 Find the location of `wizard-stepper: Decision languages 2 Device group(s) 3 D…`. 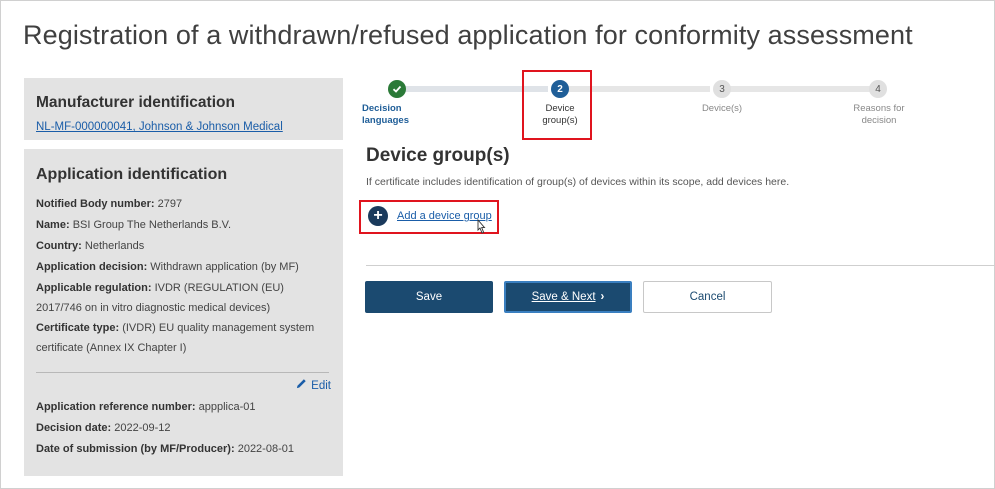

wizard-stepper: Decision languages 2 Device group(s) 3 D… is located at coordinates (647, 108).